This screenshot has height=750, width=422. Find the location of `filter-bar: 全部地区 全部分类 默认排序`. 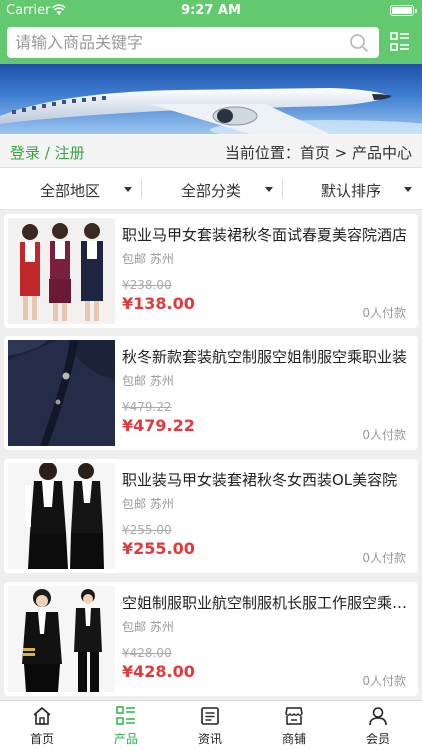

filter-bar: 全部地区 全部分类 默认排序 is located at coordinates (211, 189).